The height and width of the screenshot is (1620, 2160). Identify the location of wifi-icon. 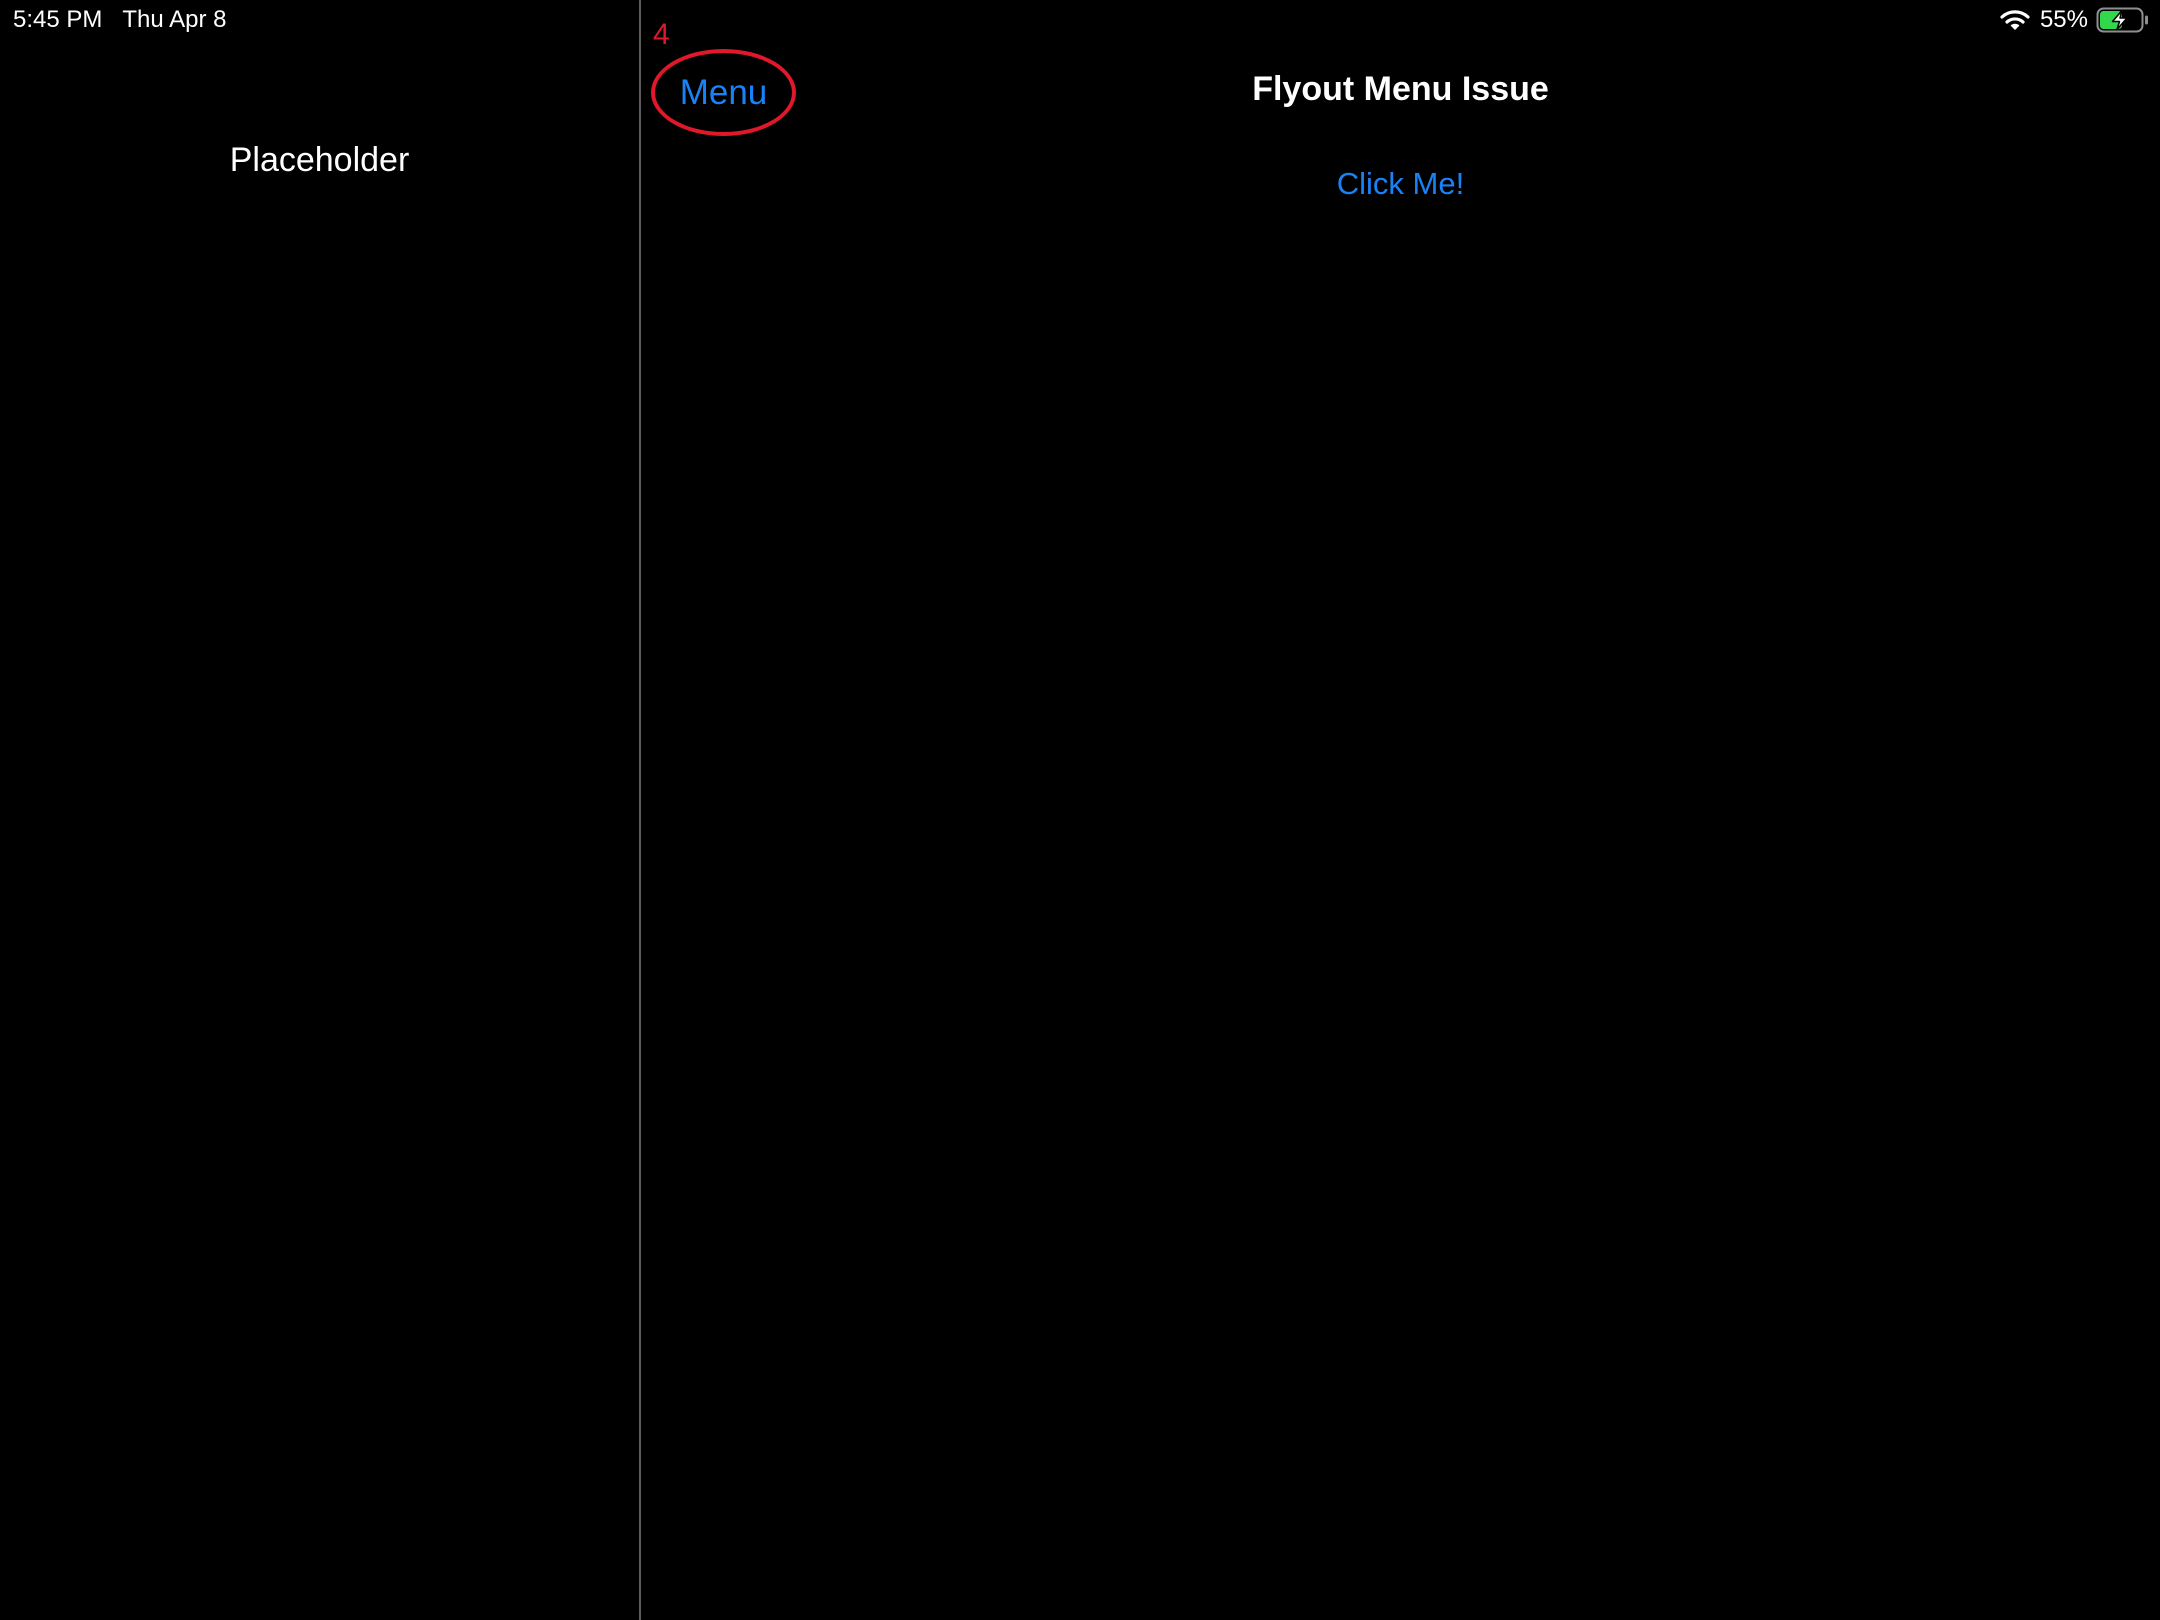
(2015, 20).